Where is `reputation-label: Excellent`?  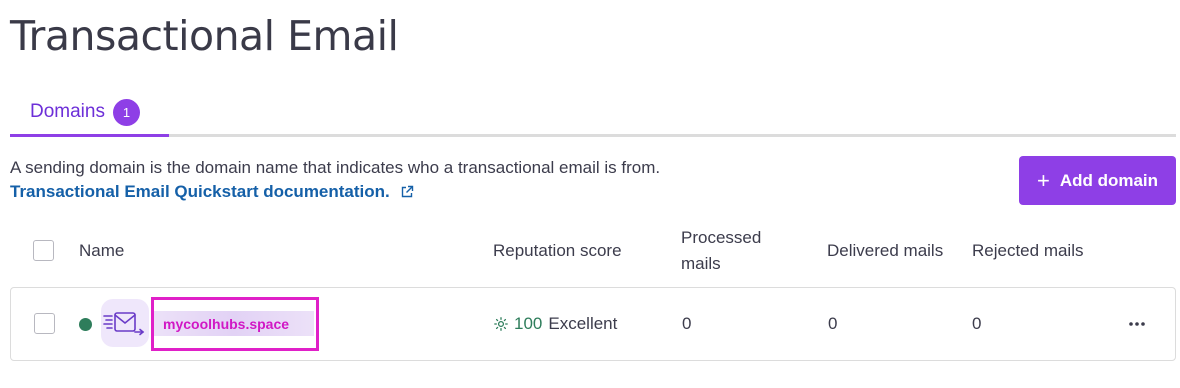 reputation-label: Excellent is located at coordinates (583, 323).